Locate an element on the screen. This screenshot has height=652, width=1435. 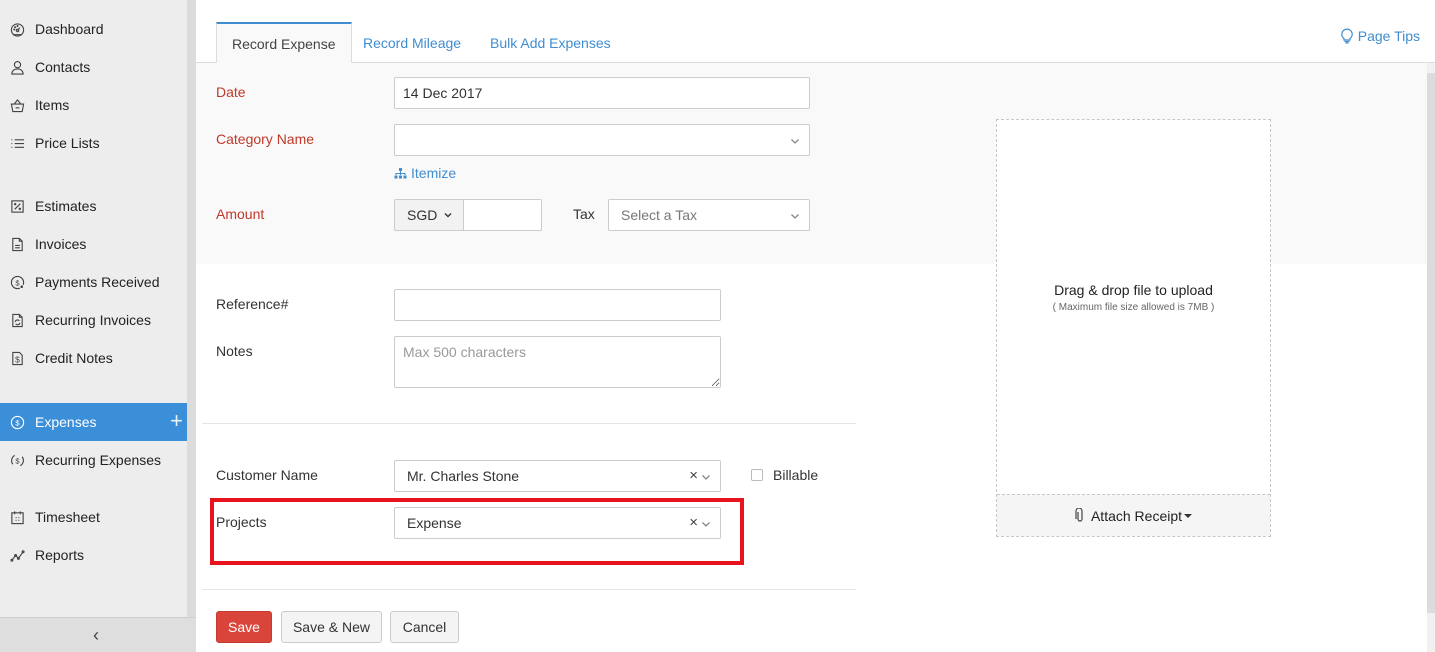
recurring-expense-icon: $ is located at coordinates (17, 460).